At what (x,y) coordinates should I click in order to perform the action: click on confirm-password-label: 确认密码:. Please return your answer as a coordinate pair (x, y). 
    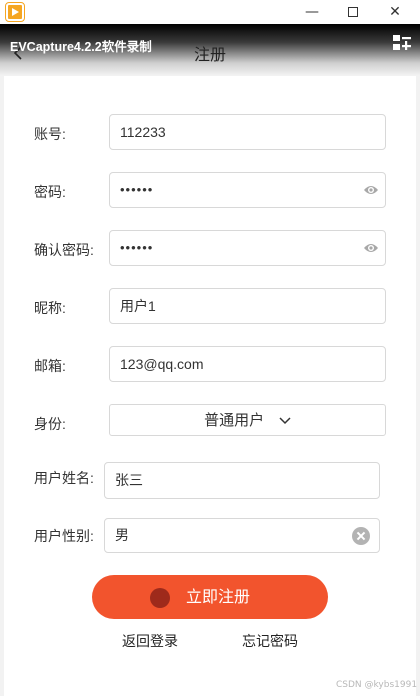
    Looking at the image, I should click on (64, 250).